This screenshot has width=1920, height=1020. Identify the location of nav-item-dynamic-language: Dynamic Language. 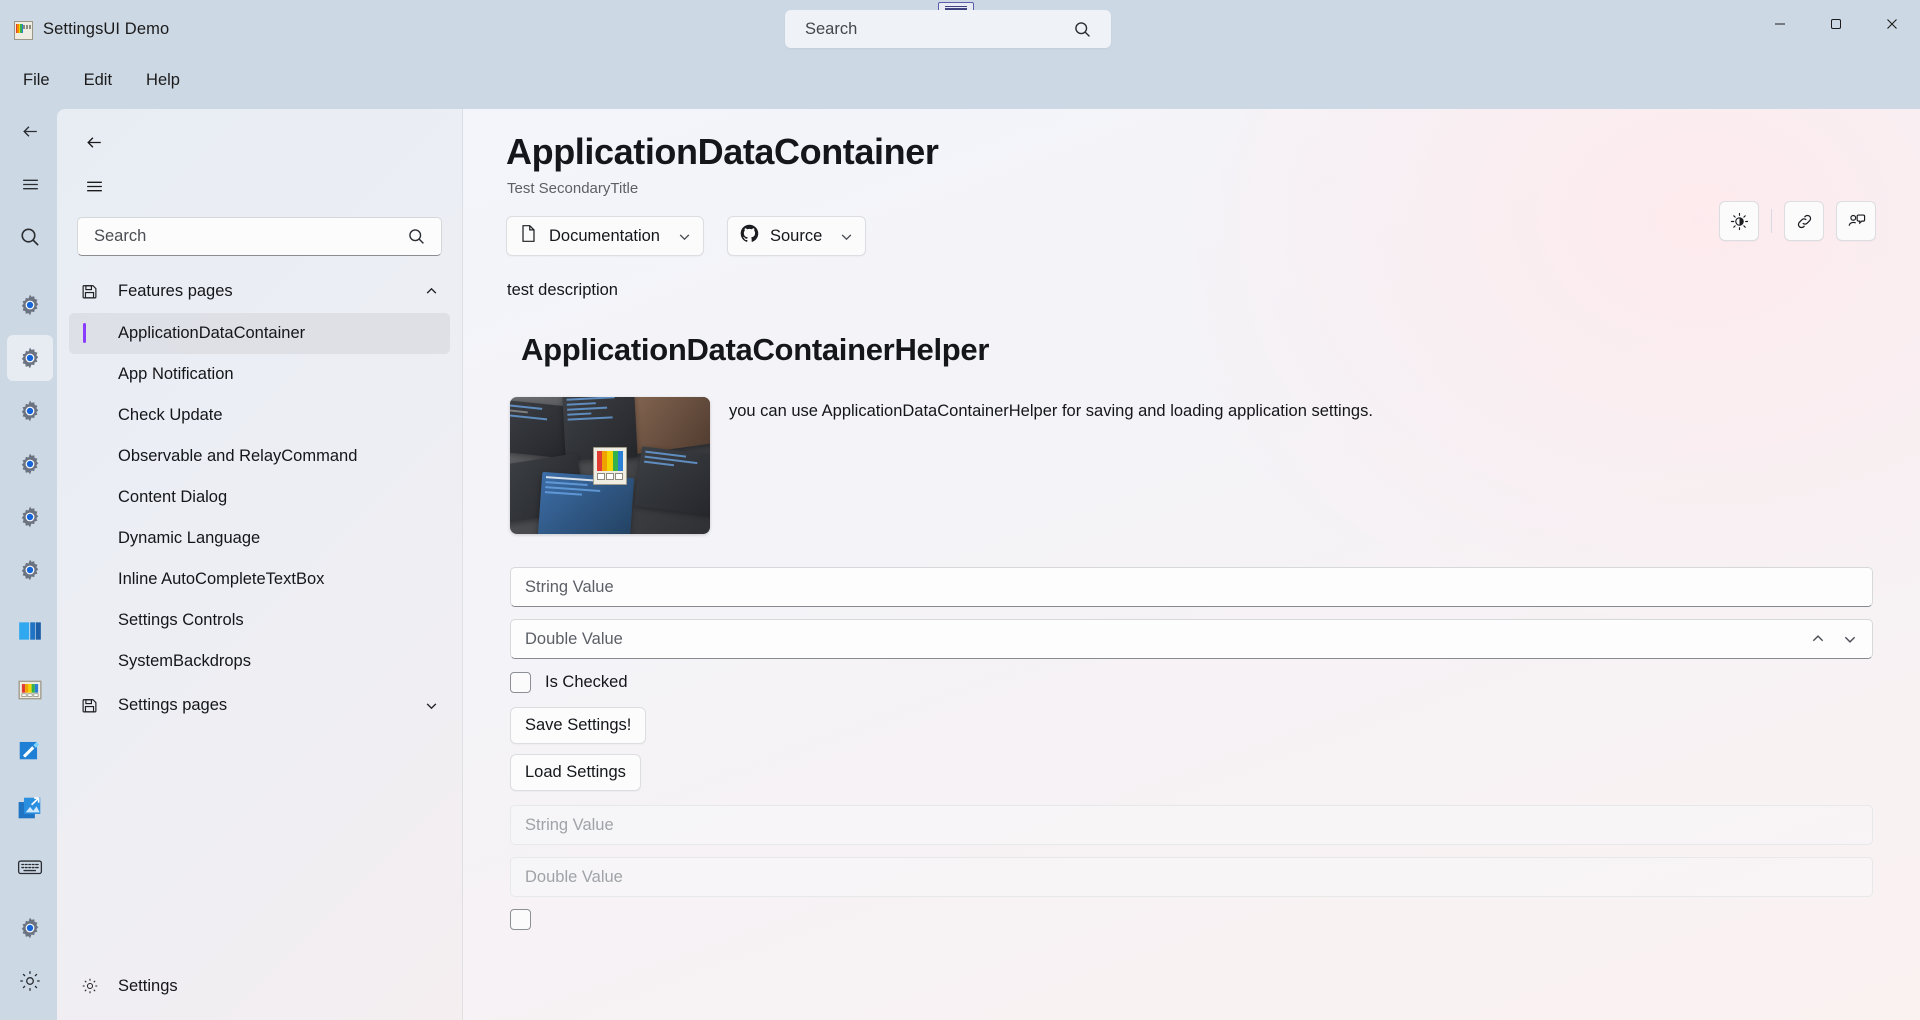
(259, 538).